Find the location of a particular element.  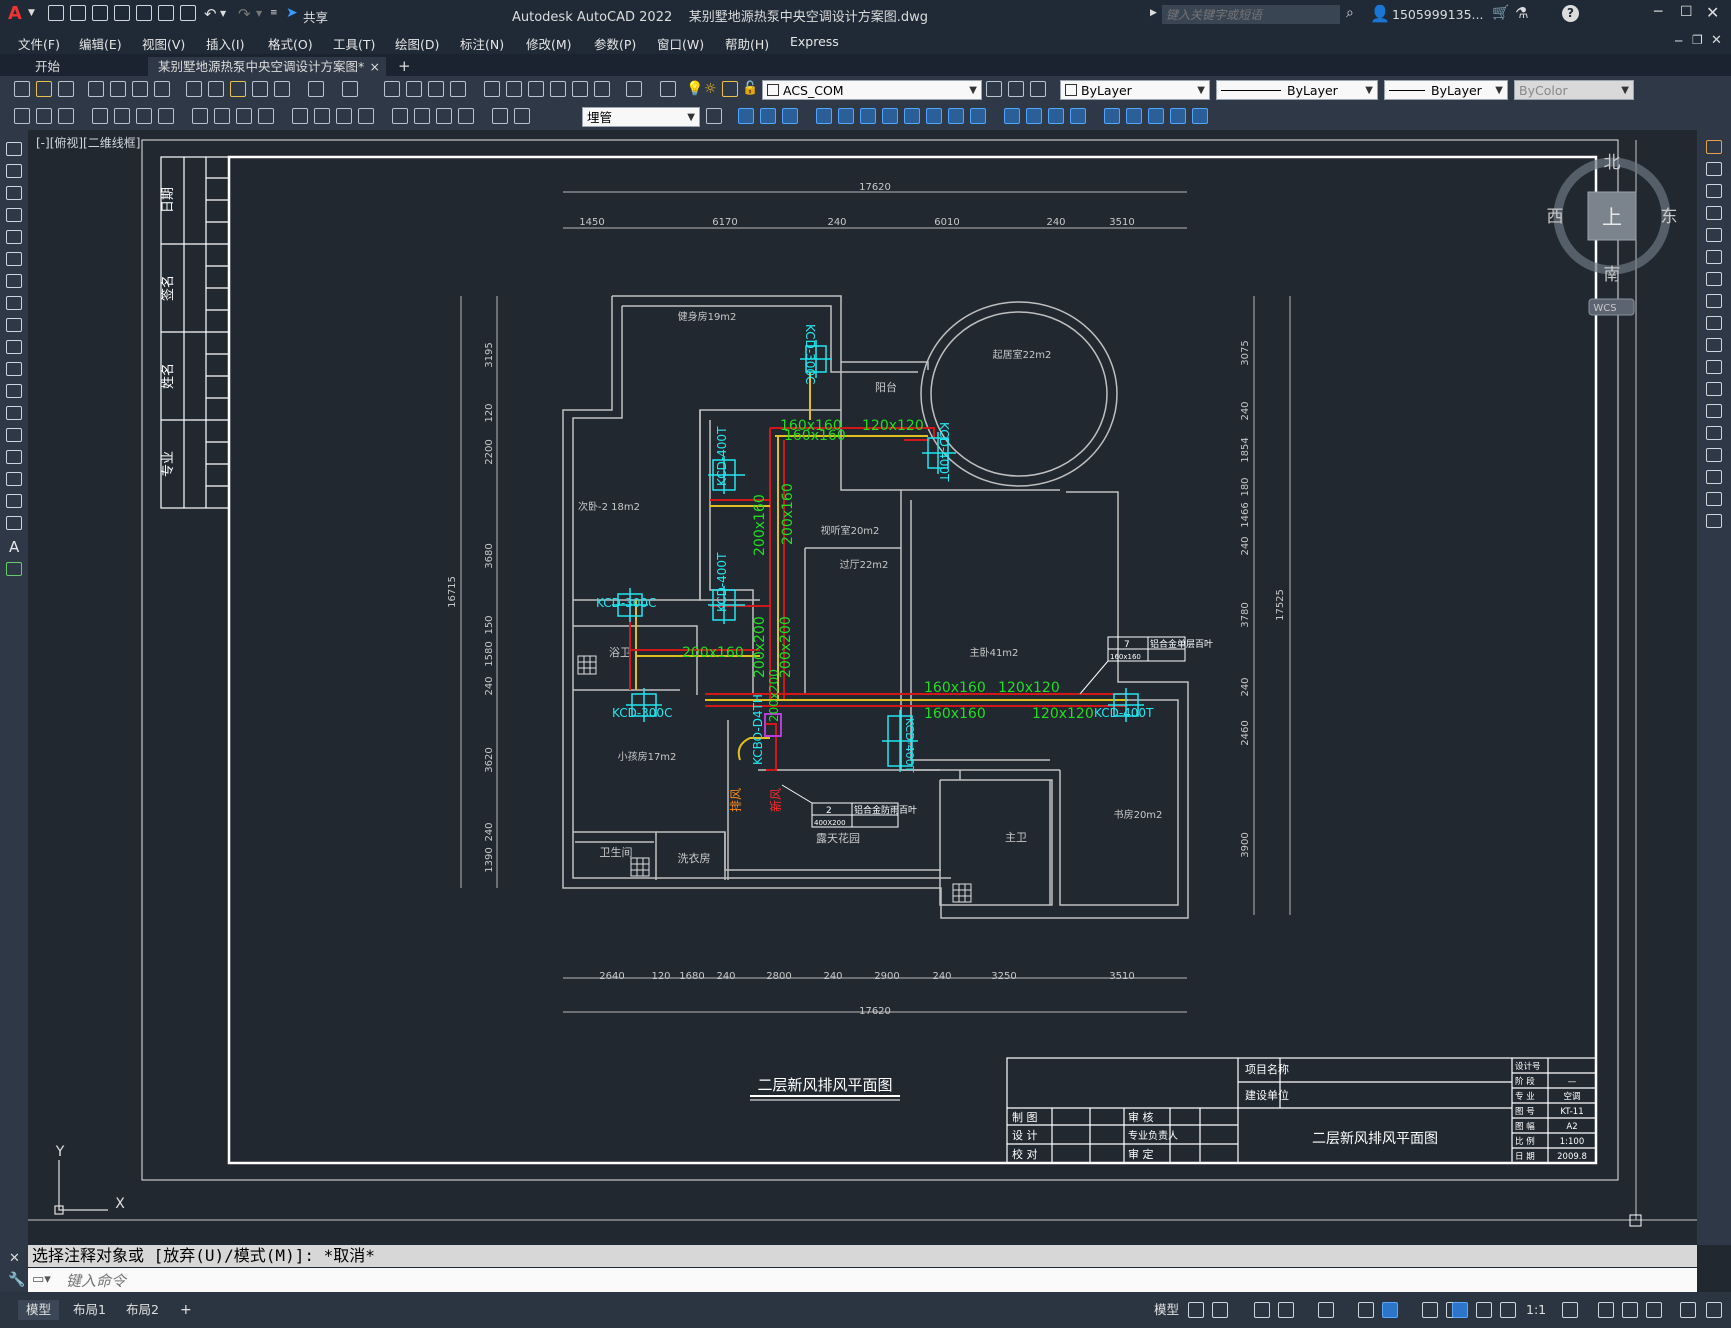

style-dropdown: 埋管 ▼ is located at coordinates (641, 117).